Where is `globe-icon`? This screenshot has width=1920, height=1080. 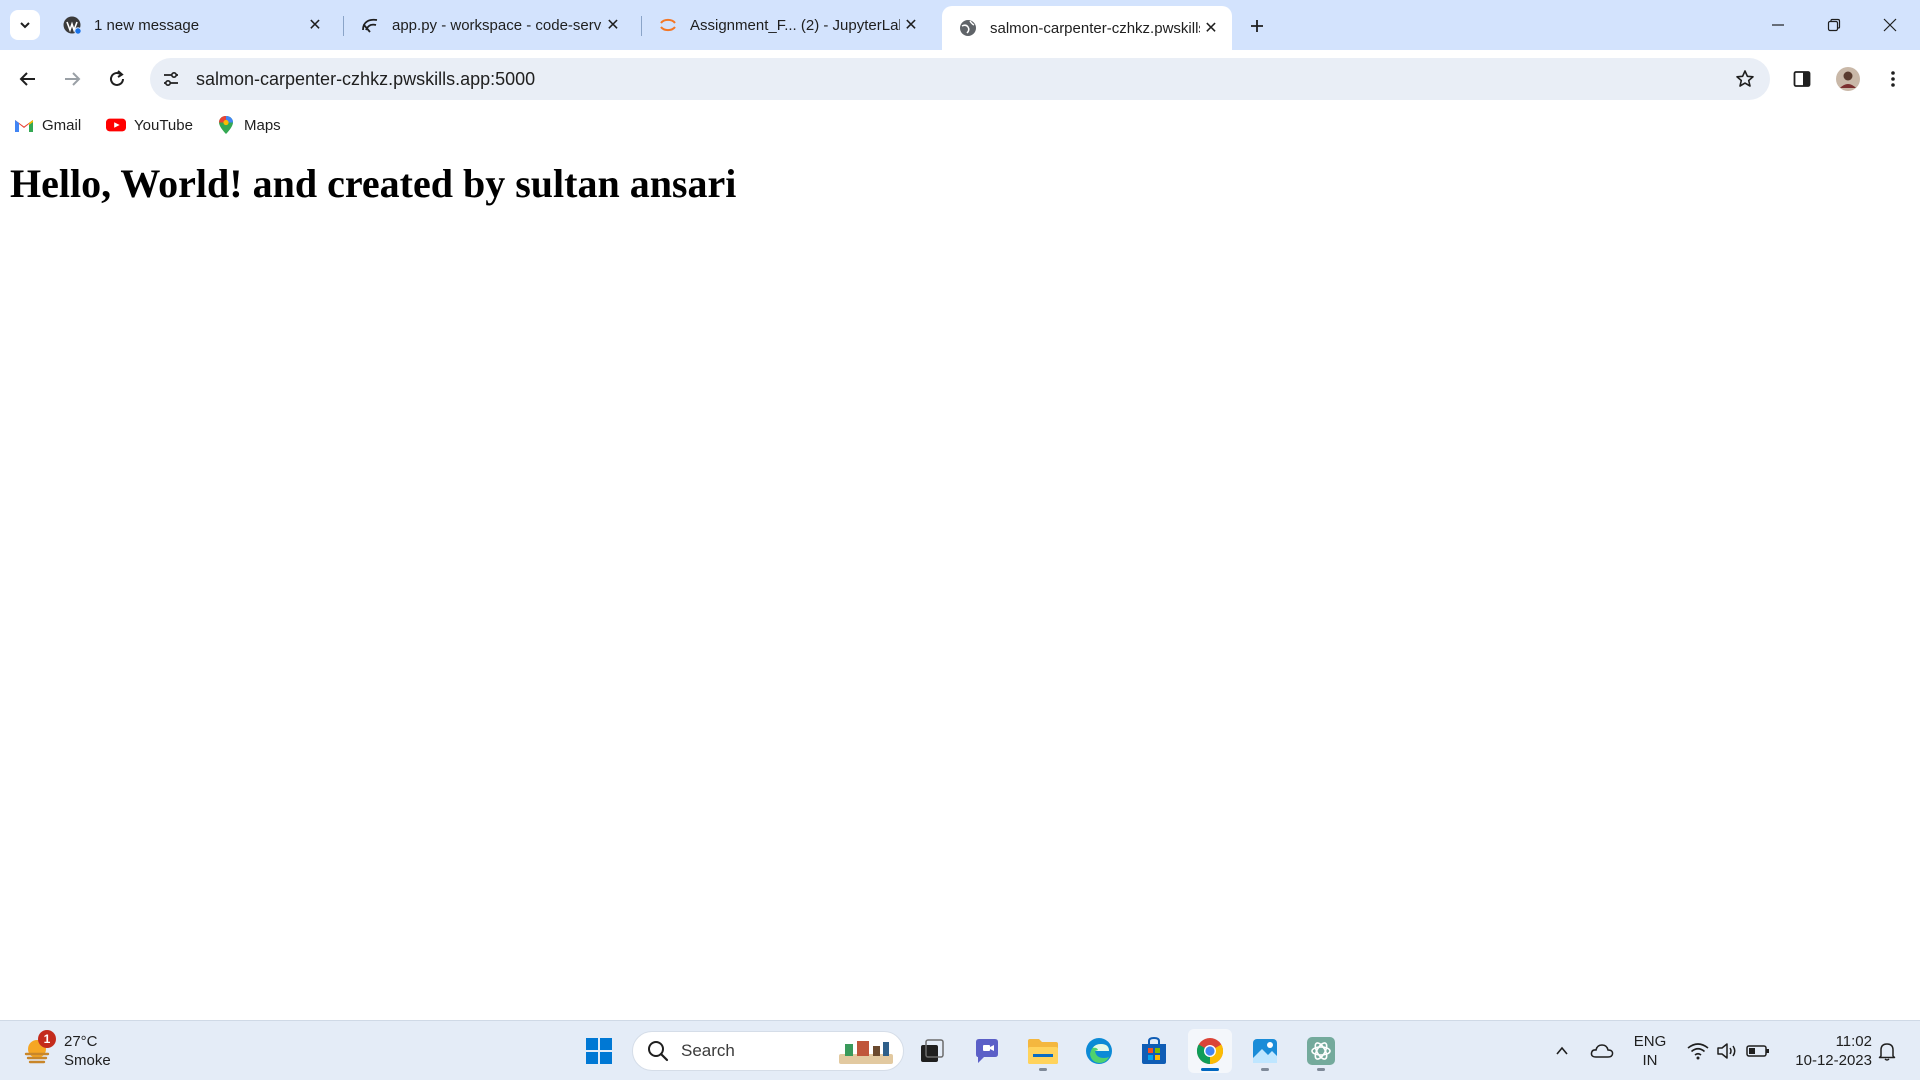 globe-icon is located at coordinates (968, 28).